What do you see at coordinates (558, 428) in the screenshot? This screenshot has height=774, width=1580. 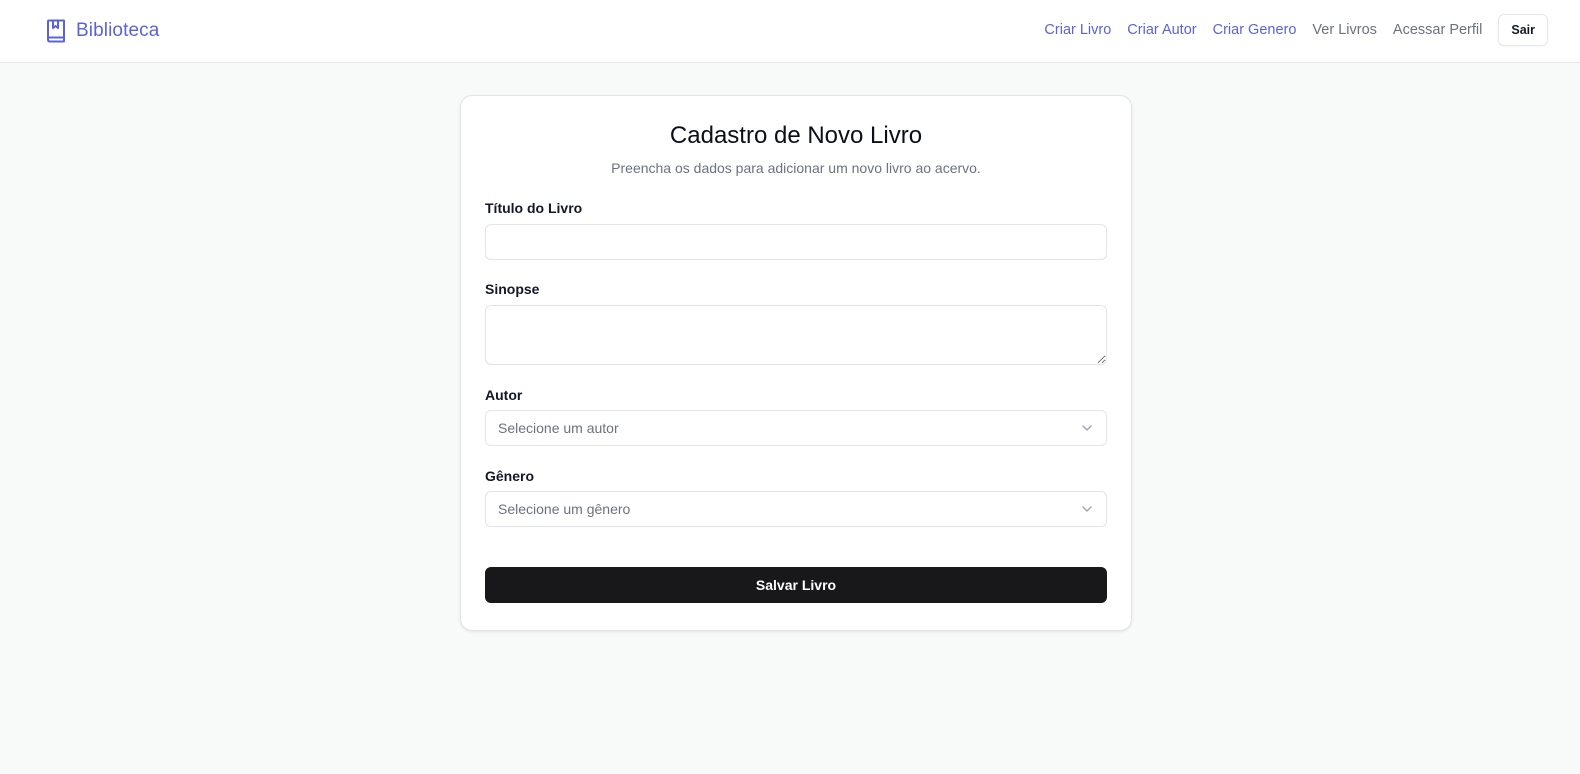 I see `author-select-value: Selecione um autor` at bounding box center [558, 428].